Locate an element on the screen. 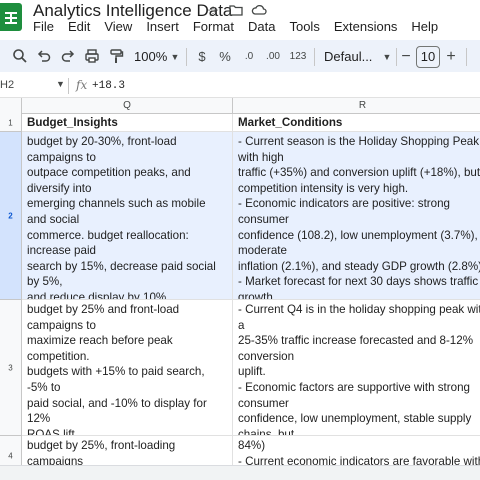 Image resolution: width=480 pixels, height=480 pixels. row-header-1: 1 is located at coordinates (11, 123).